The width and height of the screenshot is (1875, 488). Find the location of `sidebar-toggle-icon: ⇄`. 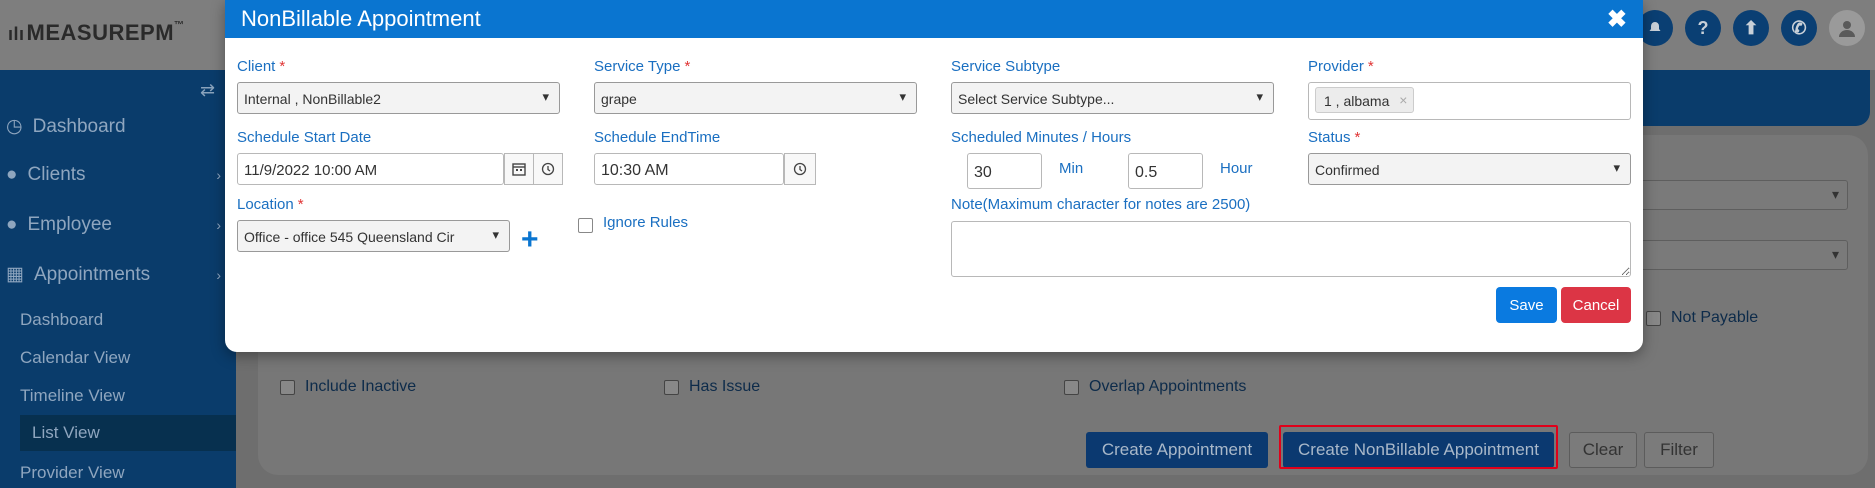

sidebar-toggle-icon: ⇄ is located at coordinates (207, 90).